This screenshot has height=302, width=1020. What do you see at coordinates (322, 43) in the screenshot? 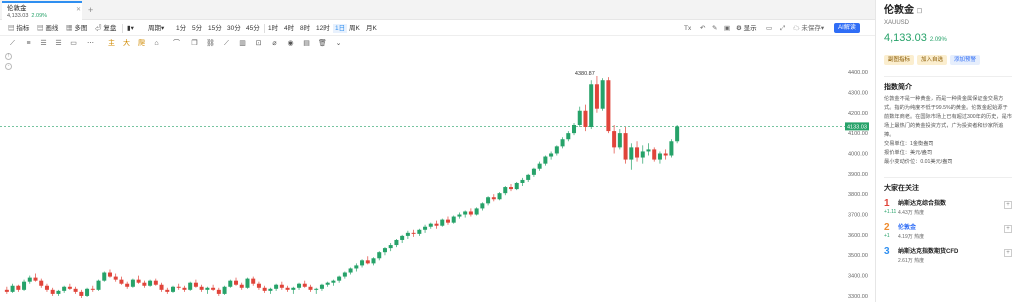
I see `trash-icon: 🗑` at bounding box center [322, 43].